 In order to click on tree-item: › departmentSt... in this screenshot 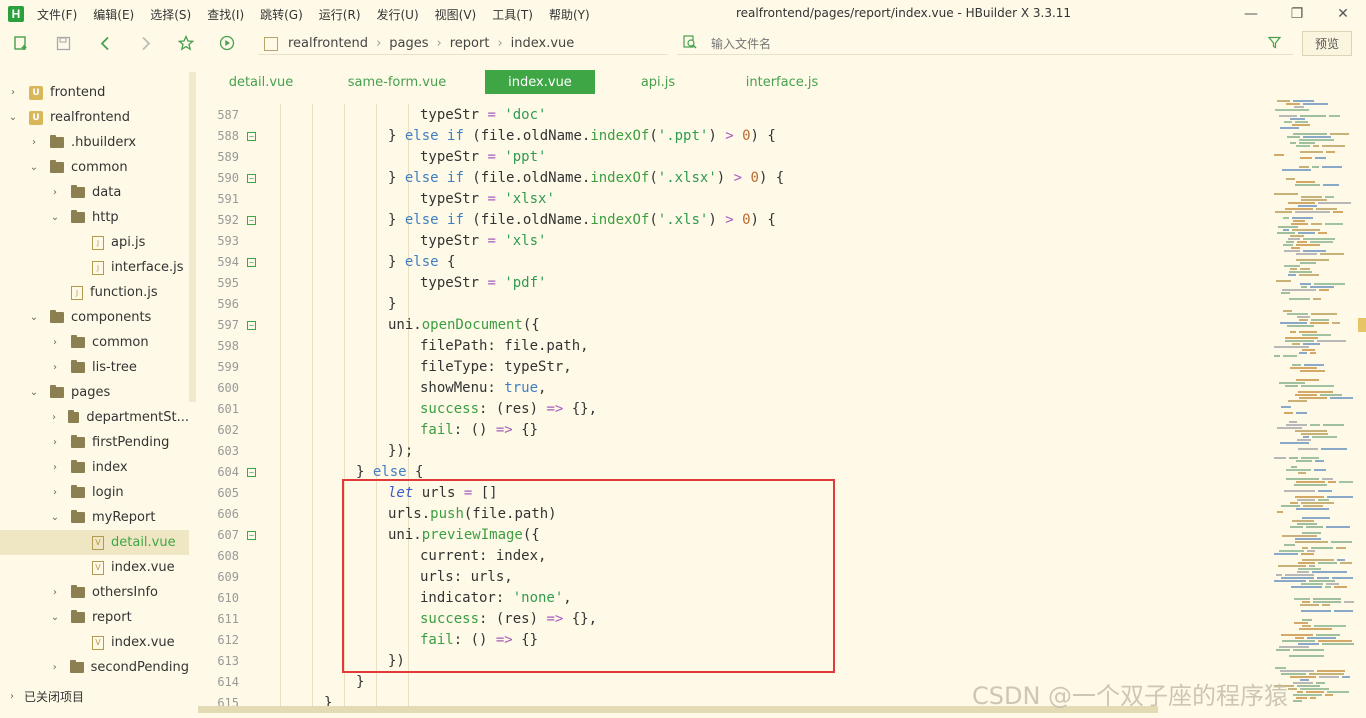, I will do `click(94, 417)`.